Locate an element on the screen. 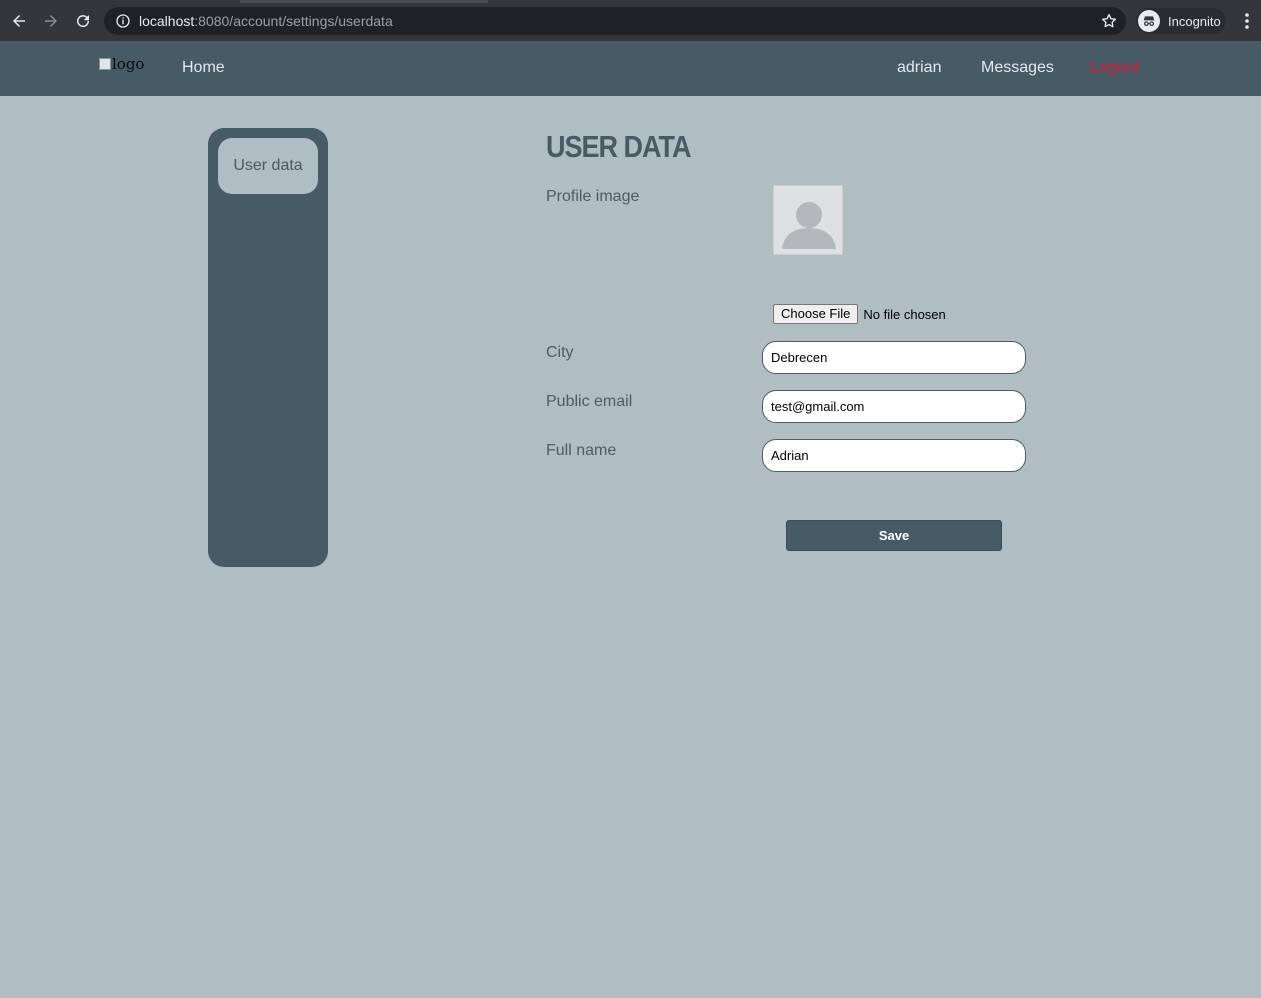  nav-username-link: adrian is located at coordinates (919, 68).